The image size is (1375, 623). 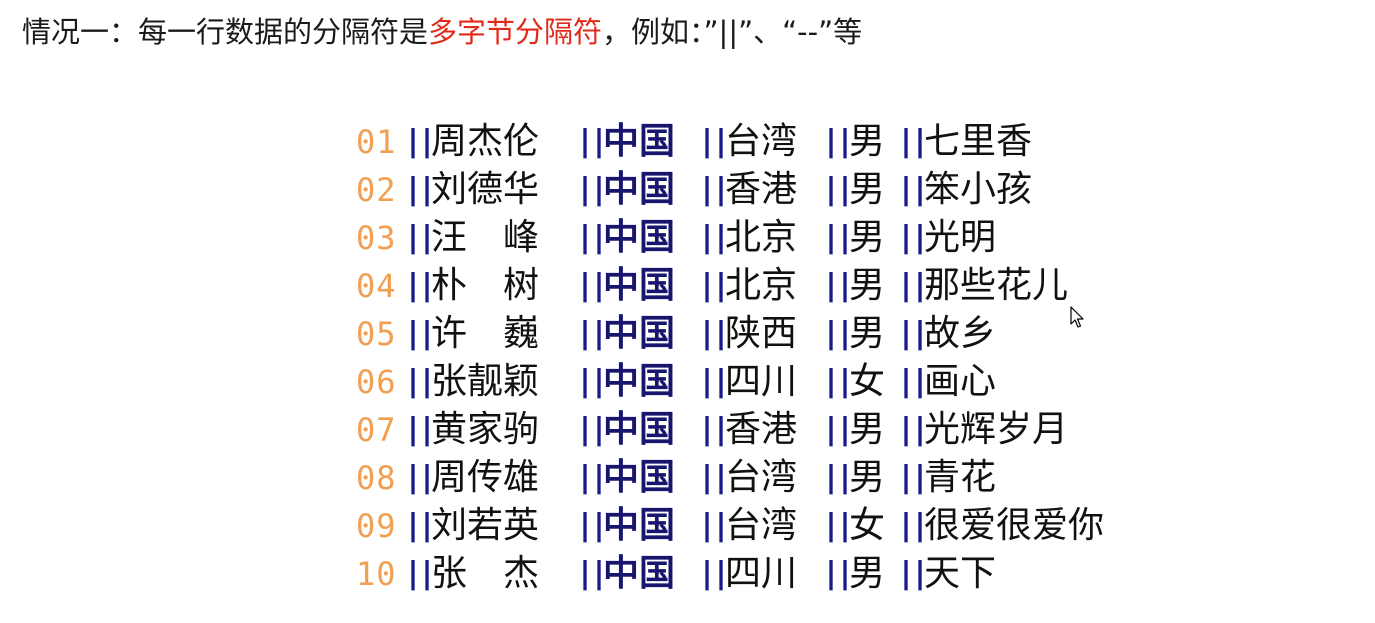 What do you see at coordinates (376, 430) in the screenshot?
I see `line-number: 07` at bounding box center [376, 430].